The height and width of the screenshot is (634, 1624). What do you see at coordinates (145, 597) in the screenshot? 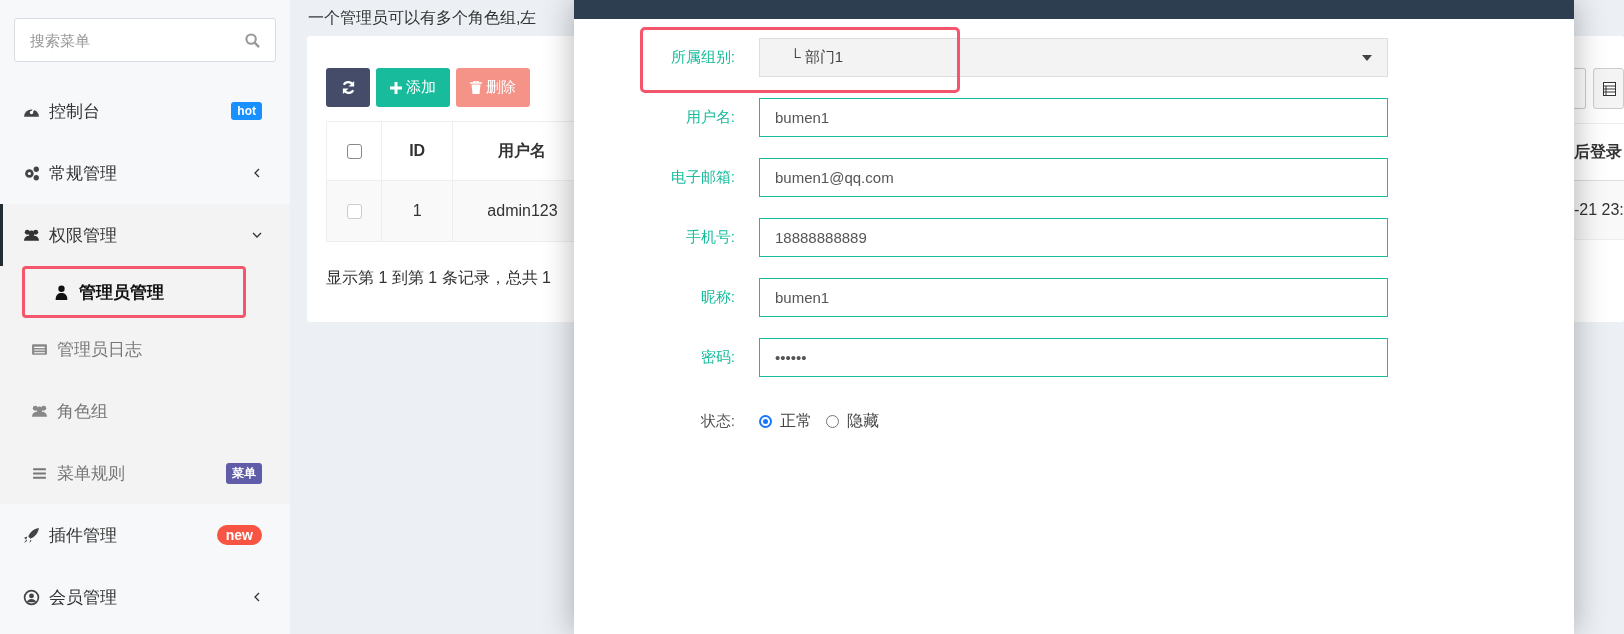
I see `menu-item: 会员管理` at bounding box center [145, 597].